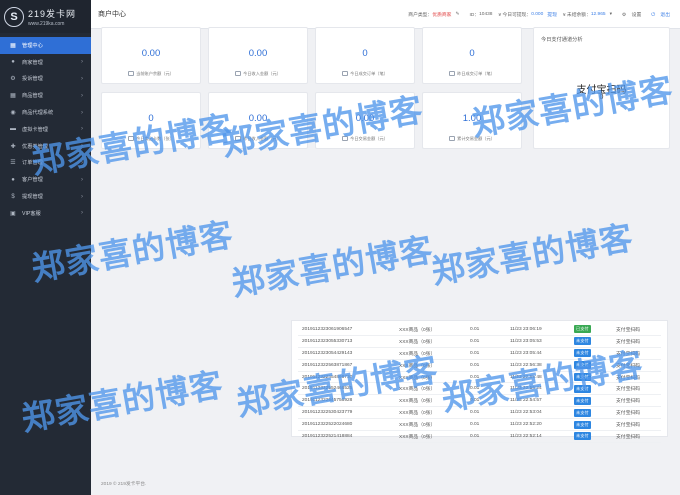 The height and width of the screenshot is (495, 680). What do you see at coordinates (327, 353) in the screenshot?
I see `order-number: 2019112323054429143` at bounding box center [327, 353].